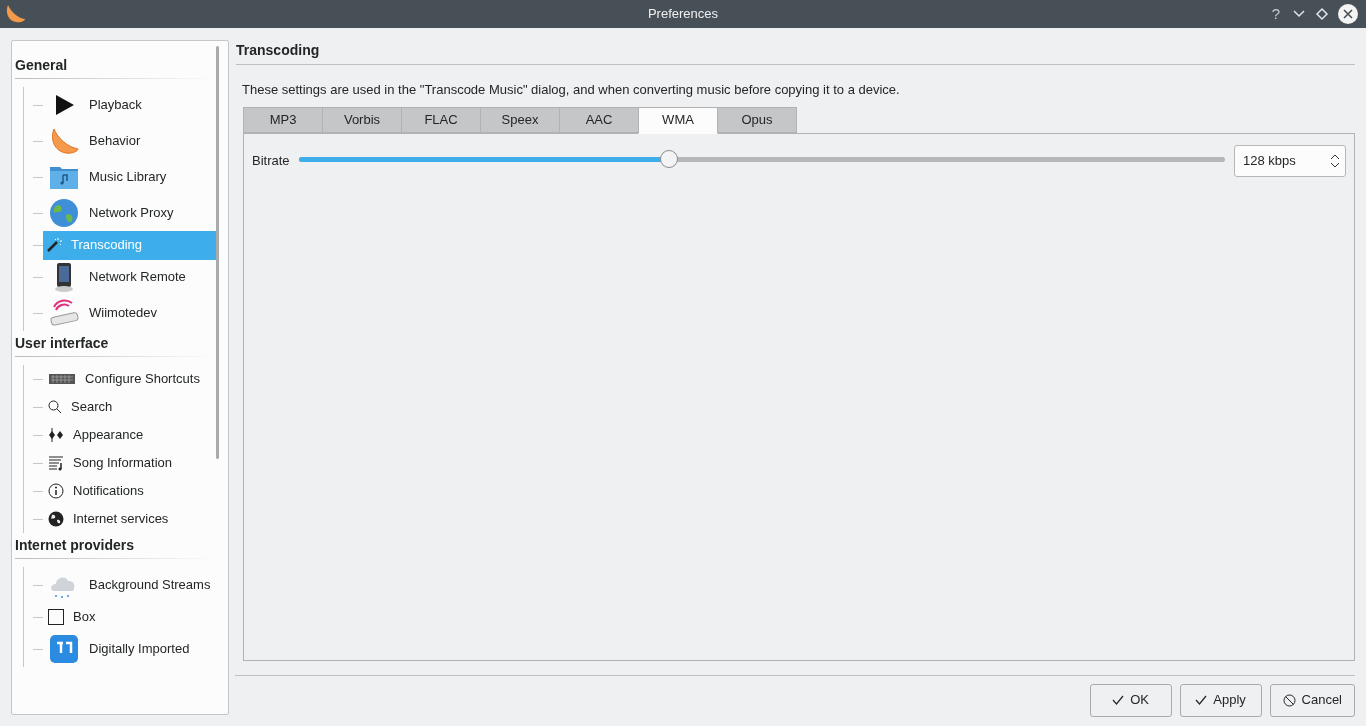  Describe the element at coordinates (441, 119) in the screenshot. I see `codec-tab: FLAC` at that location.